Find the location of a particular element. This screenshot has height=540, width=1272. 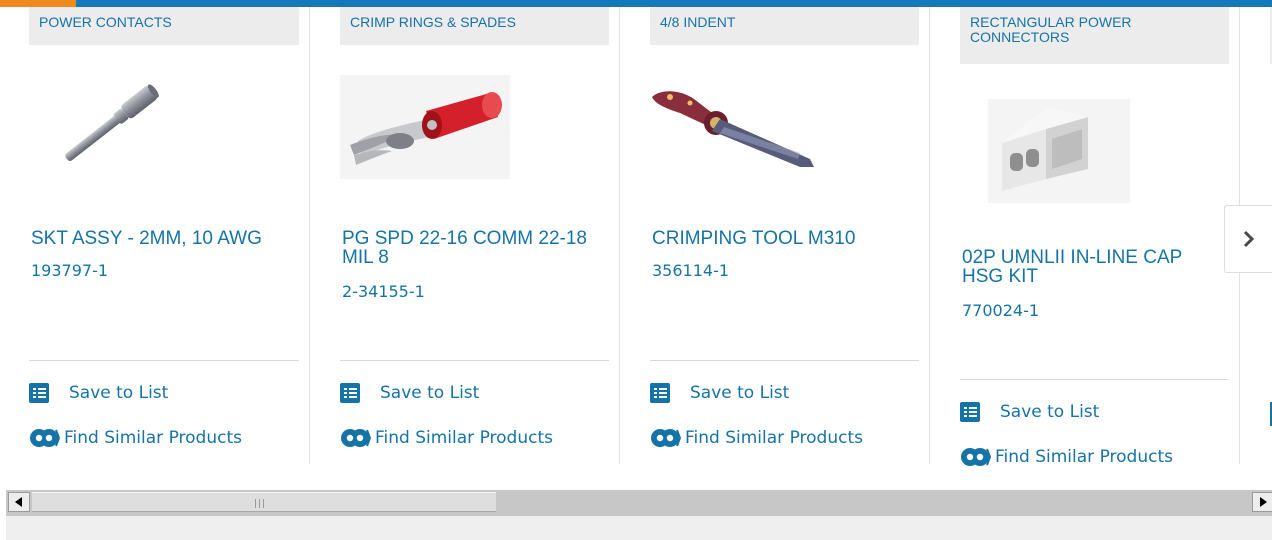

category-label: CRIMP RINGS & SPADES is located at coordinates (474, 26).